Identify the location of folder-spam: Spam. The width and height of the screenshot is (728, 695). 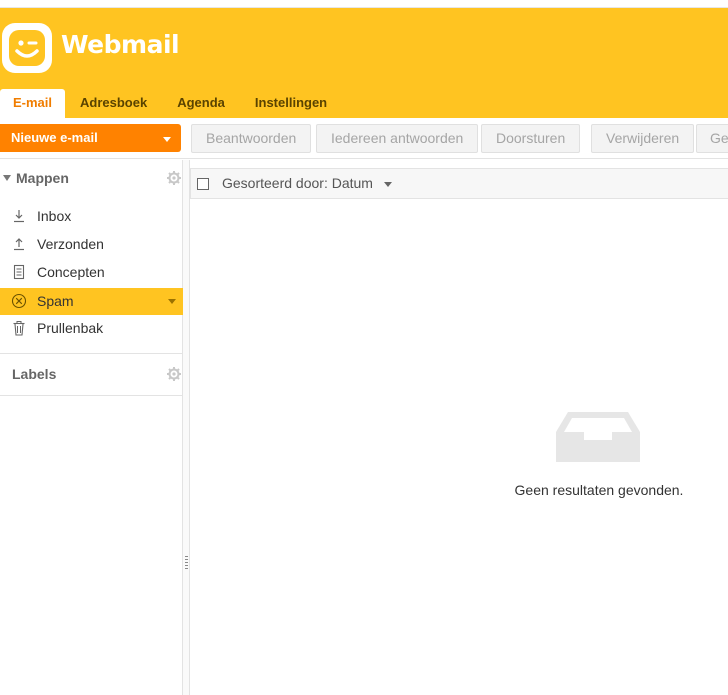
(91, 301).